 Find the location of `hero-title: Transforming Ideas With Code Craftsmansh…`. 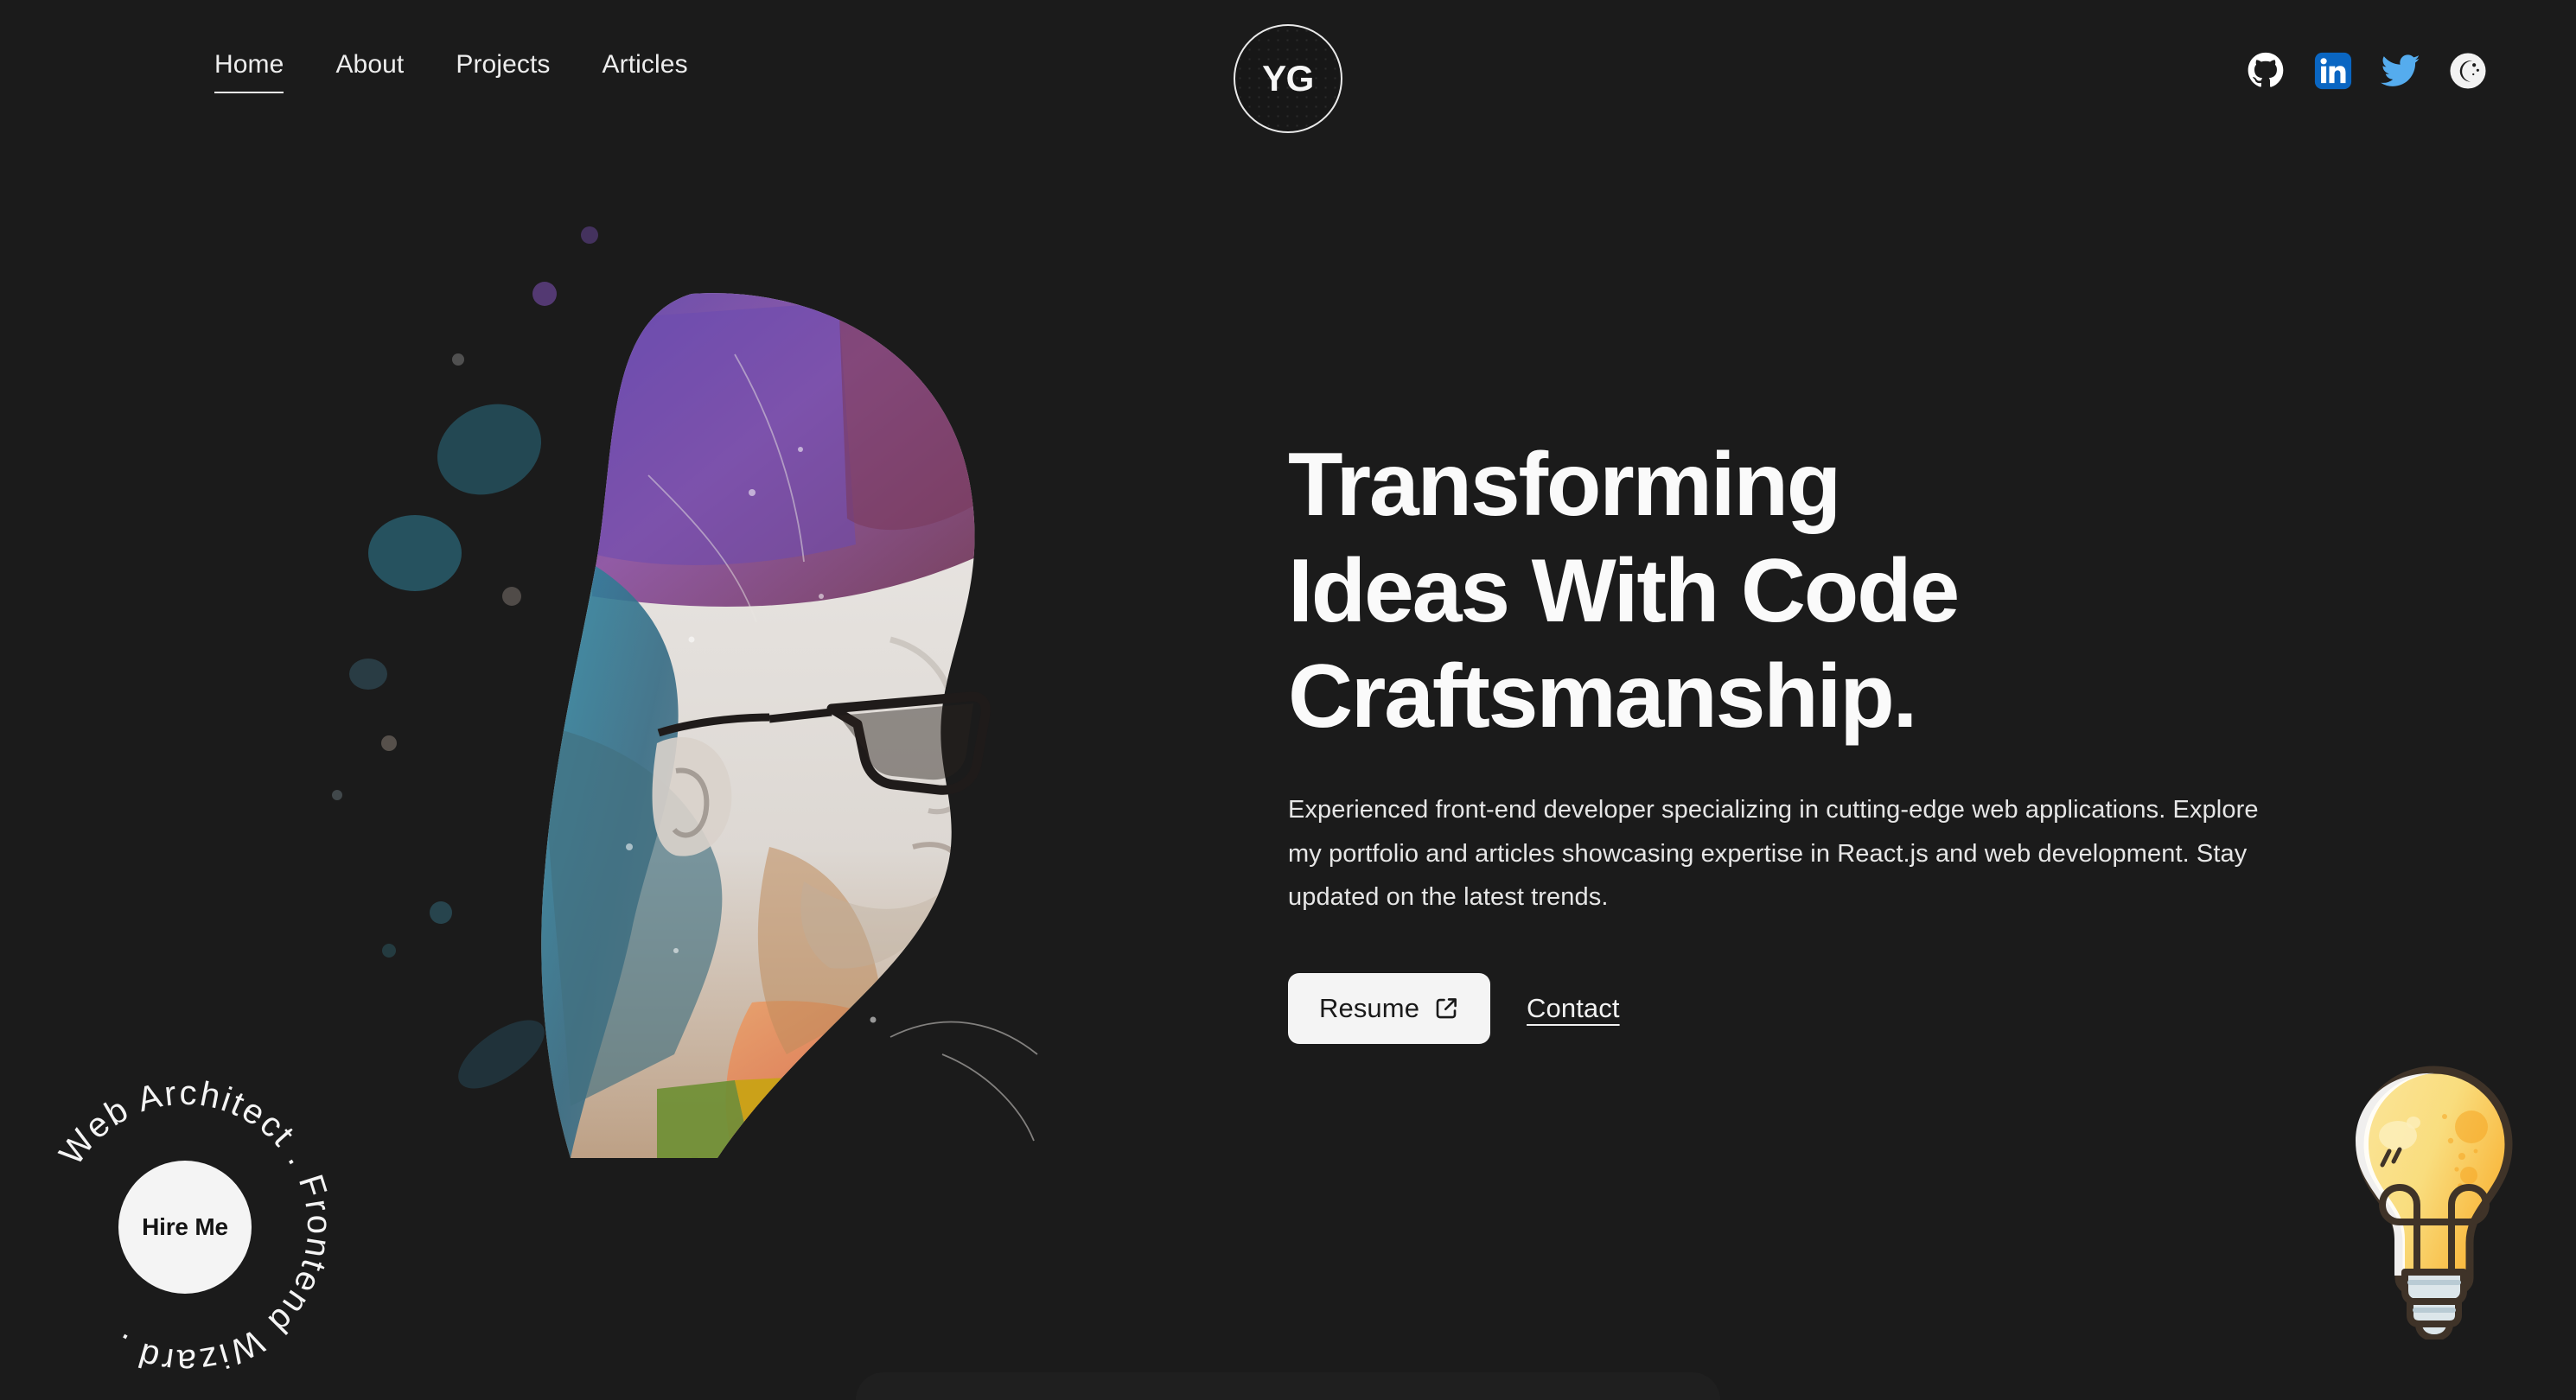

hero-title: Transforming Ideas With Code Craftsmansh… is located at coordinates (1845, 591).